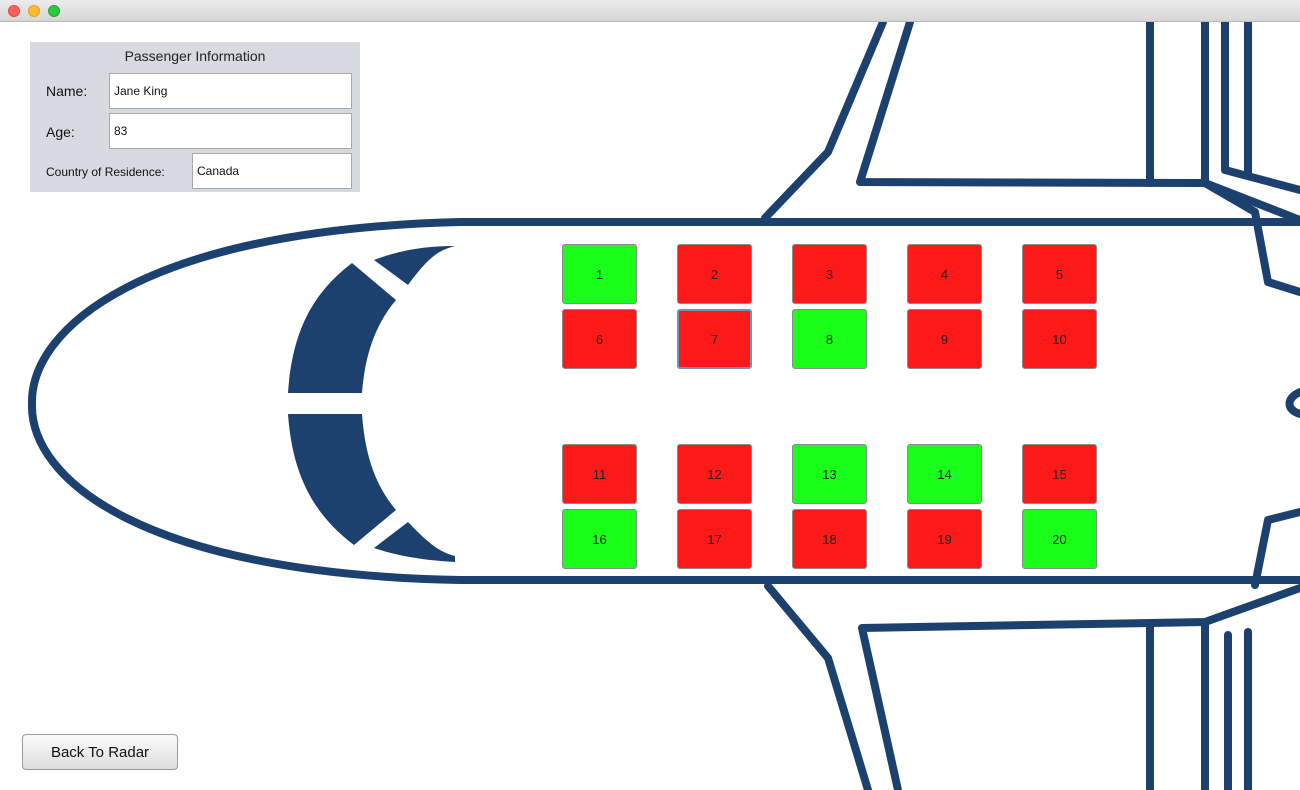 The image size is (1300, 790). Describe the element at coordinates (599, 474) in the screenshot. I see `seat-button-11: 11` at that location.